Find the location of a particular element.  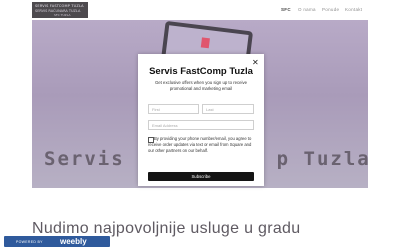

popup-title: Servis FastComp Tuzla is located at coordinates (201, 71).